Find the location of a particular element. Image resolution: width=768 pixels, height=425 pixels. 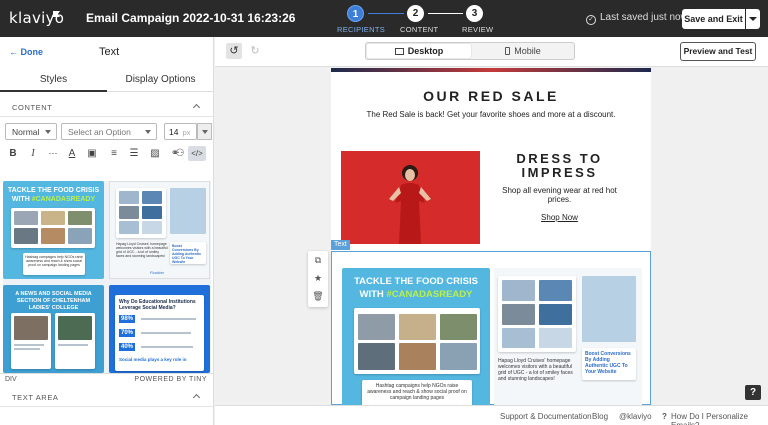

footer-personalize-link: How Do I Personalize Emails? is located at coordinates (719, 418).